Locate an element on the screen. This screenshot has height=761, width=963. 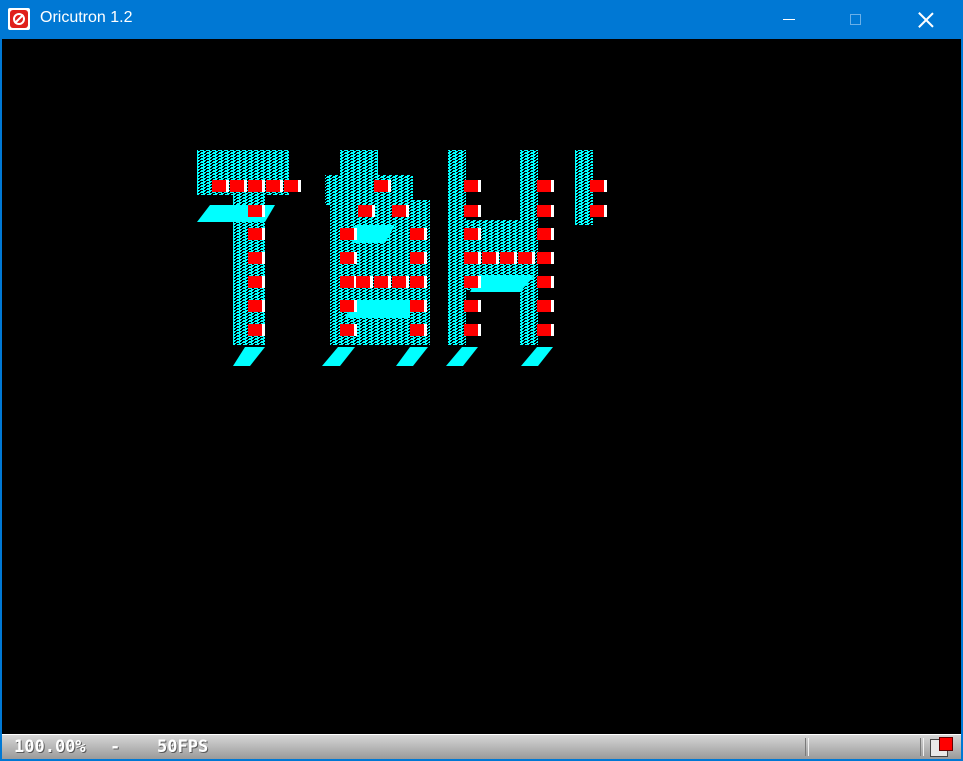
close-button is located at coordinates (926, 19).